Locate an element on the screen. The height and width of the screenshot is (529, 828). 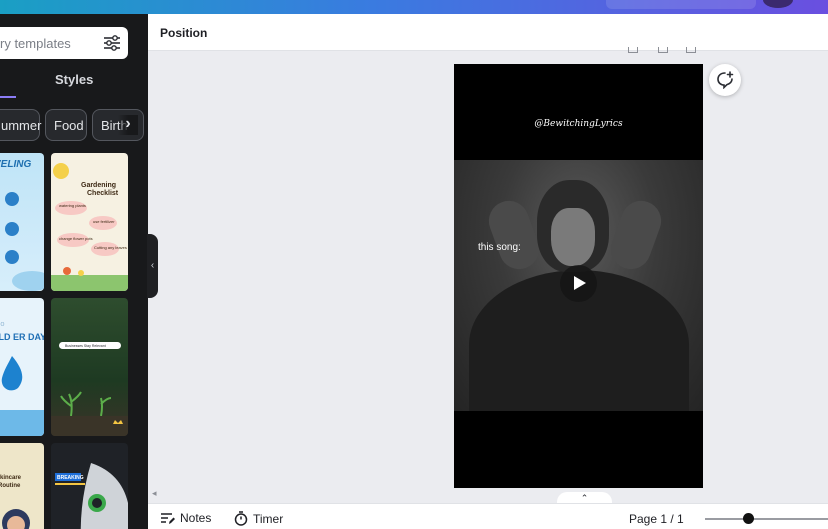
horizontal-scrollbar: ◂ is located at coordinates (488, 494).